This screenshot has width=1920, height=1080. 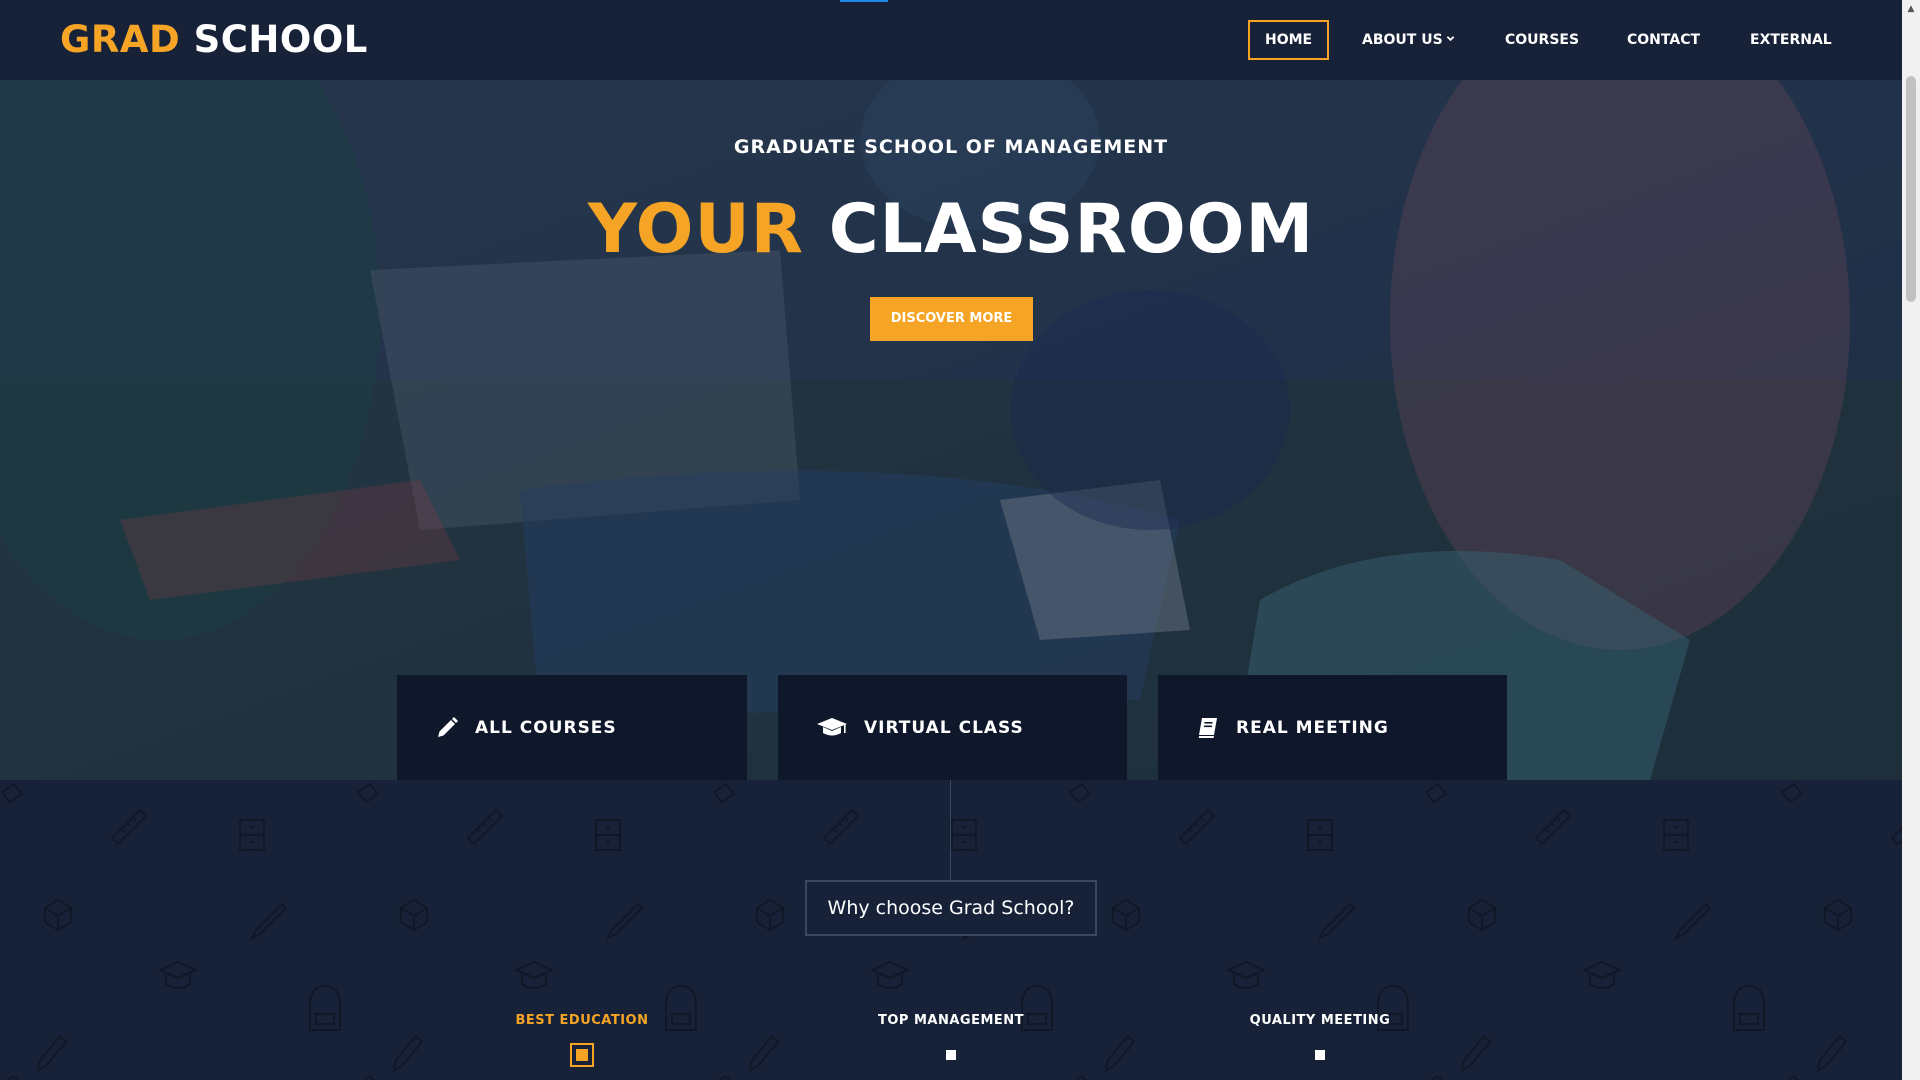 I want to click on feature-real-meeting: REAL MEETING, so click(x=1332, y=727).